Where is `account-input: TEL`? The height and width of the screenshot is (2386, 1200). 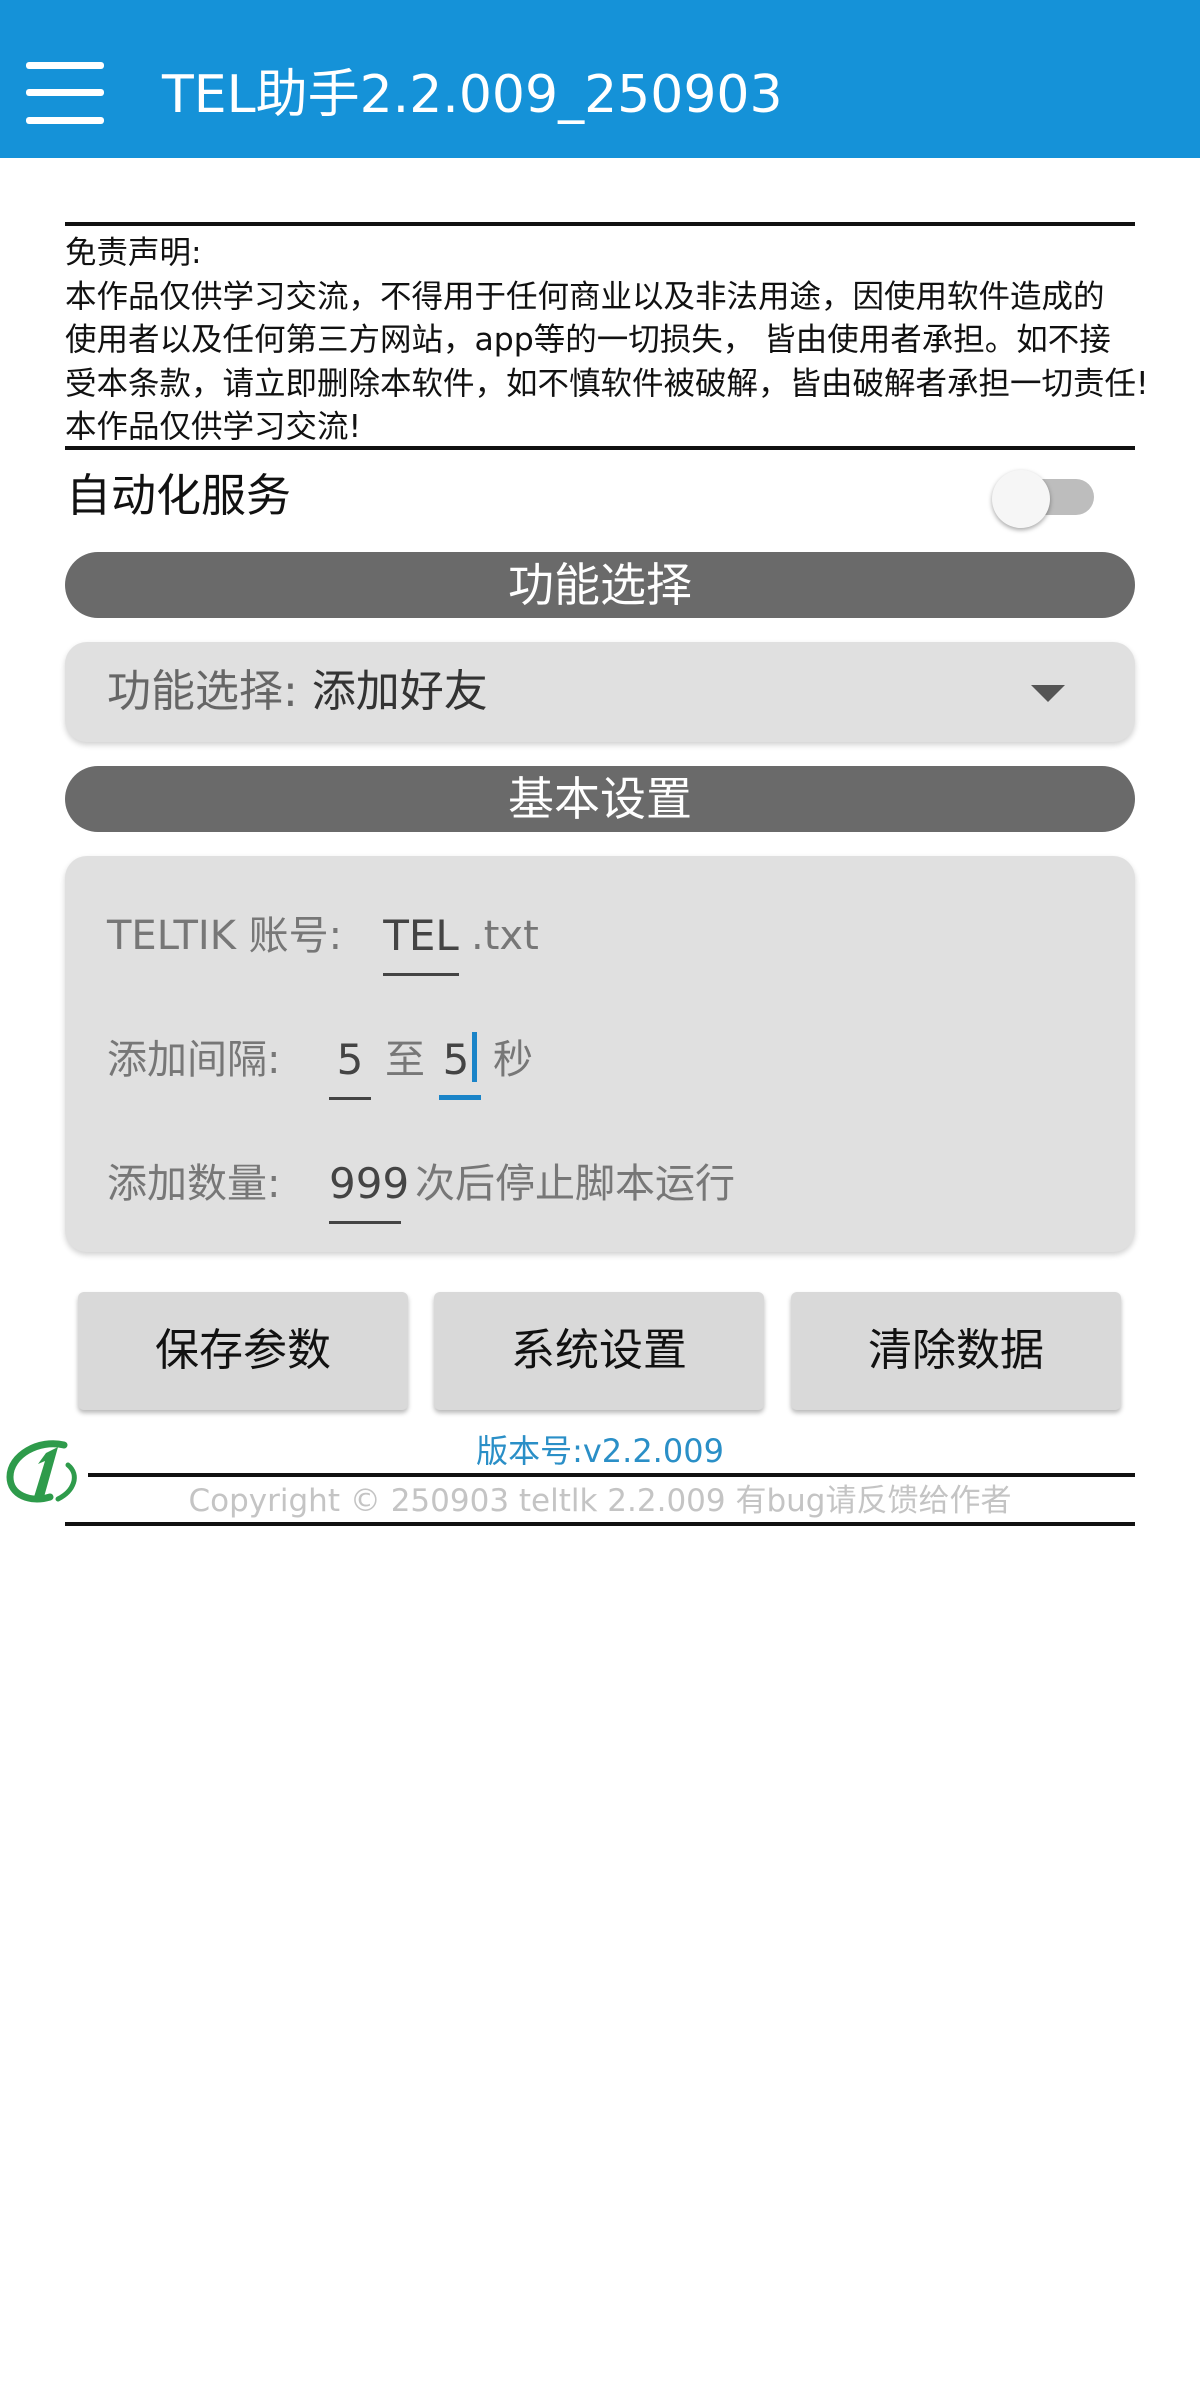
account-input: TEL is located at coordinates (421, 942).